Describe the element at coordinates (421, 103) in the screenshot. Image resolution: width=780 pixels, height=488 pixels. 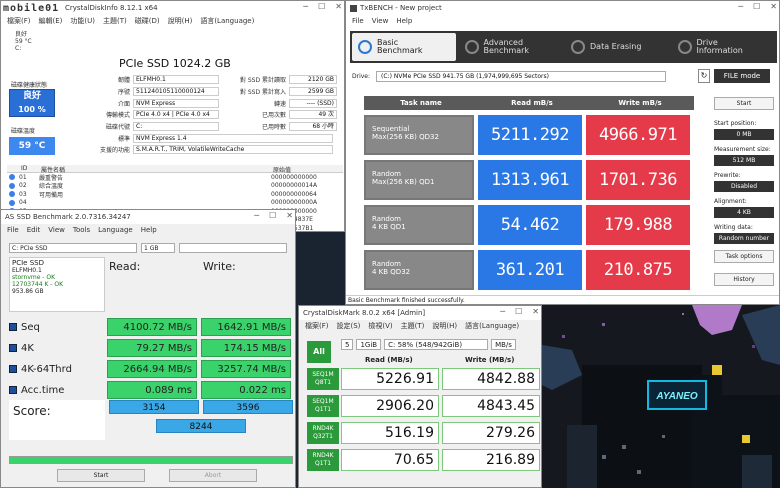
I see `col-task: Task name` at that location.